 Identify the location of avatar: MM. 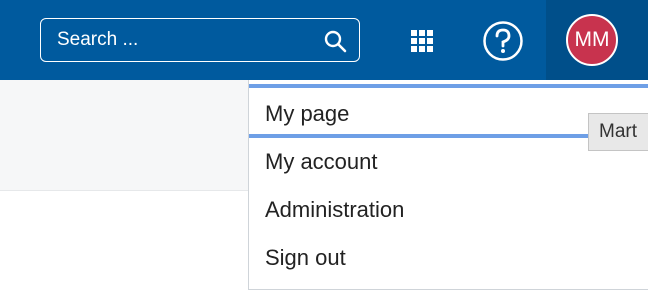
(592, 40).